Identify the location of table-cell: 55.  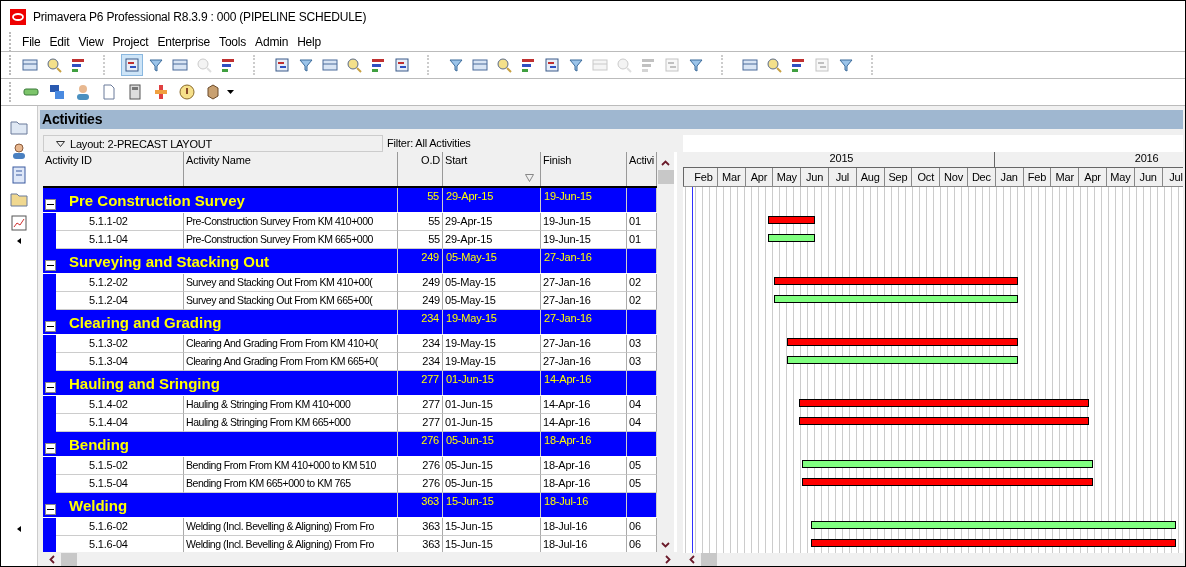
(420, 222).